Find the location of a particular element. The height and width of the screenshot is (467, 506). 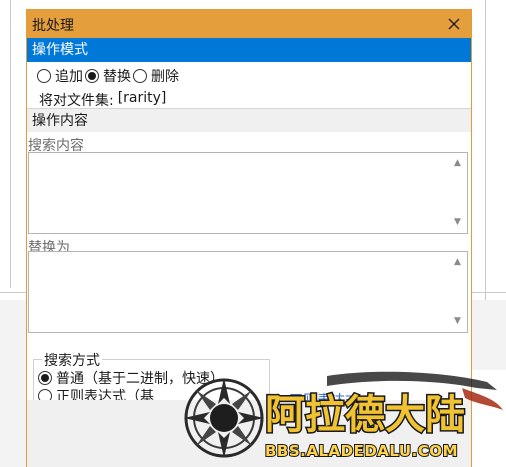

replace-scrollbar: ▲ ▼ is located at coordinates (458, 292).